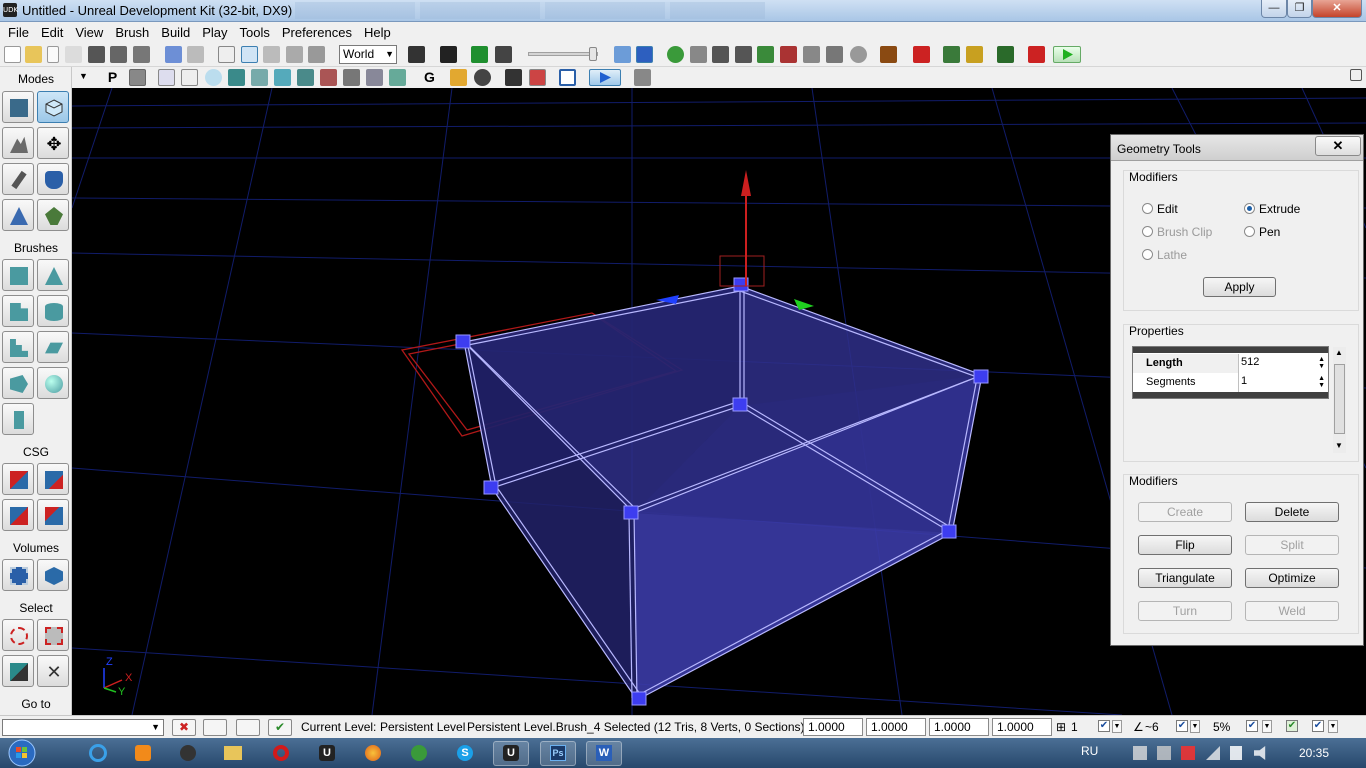  What do you see at coordinates (788, 54) in the screenshot?
I see `lighting-quality-icon` at bounding box center [788, 54].